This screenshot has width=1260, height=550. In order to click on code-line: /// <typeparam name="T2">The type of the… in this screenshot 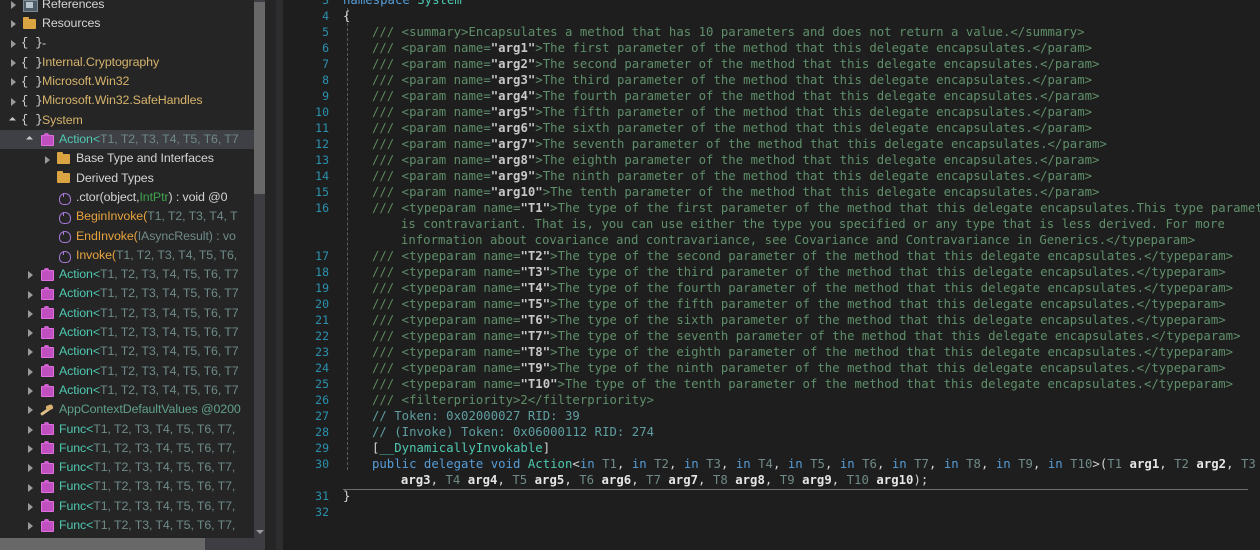, I will do `click(802, 256)`.